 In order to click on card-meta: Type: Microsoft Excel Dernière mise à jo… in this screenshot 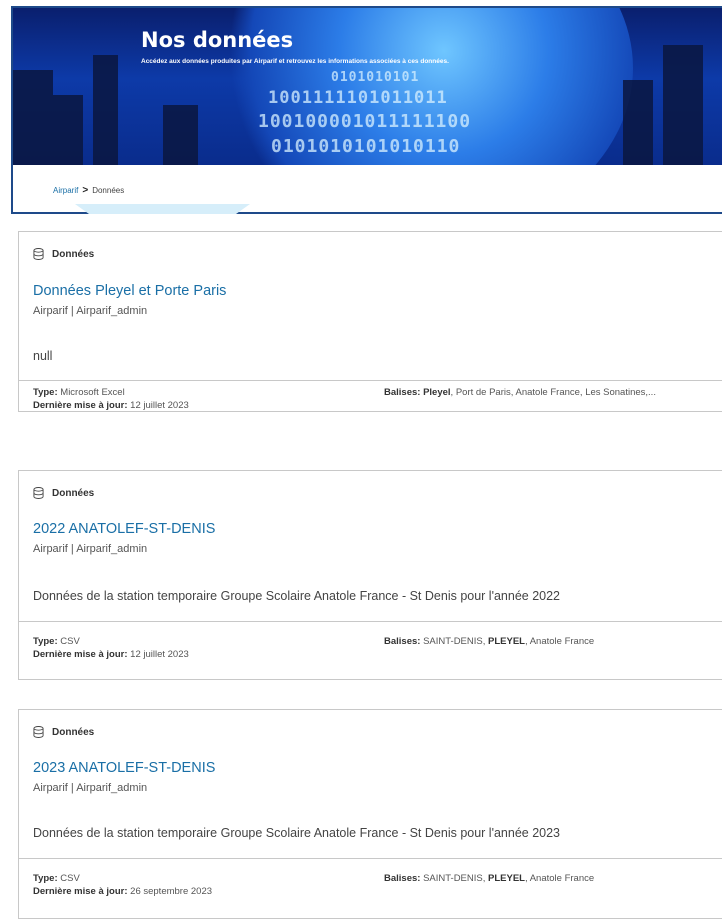, I will do `click(370, 396)`.